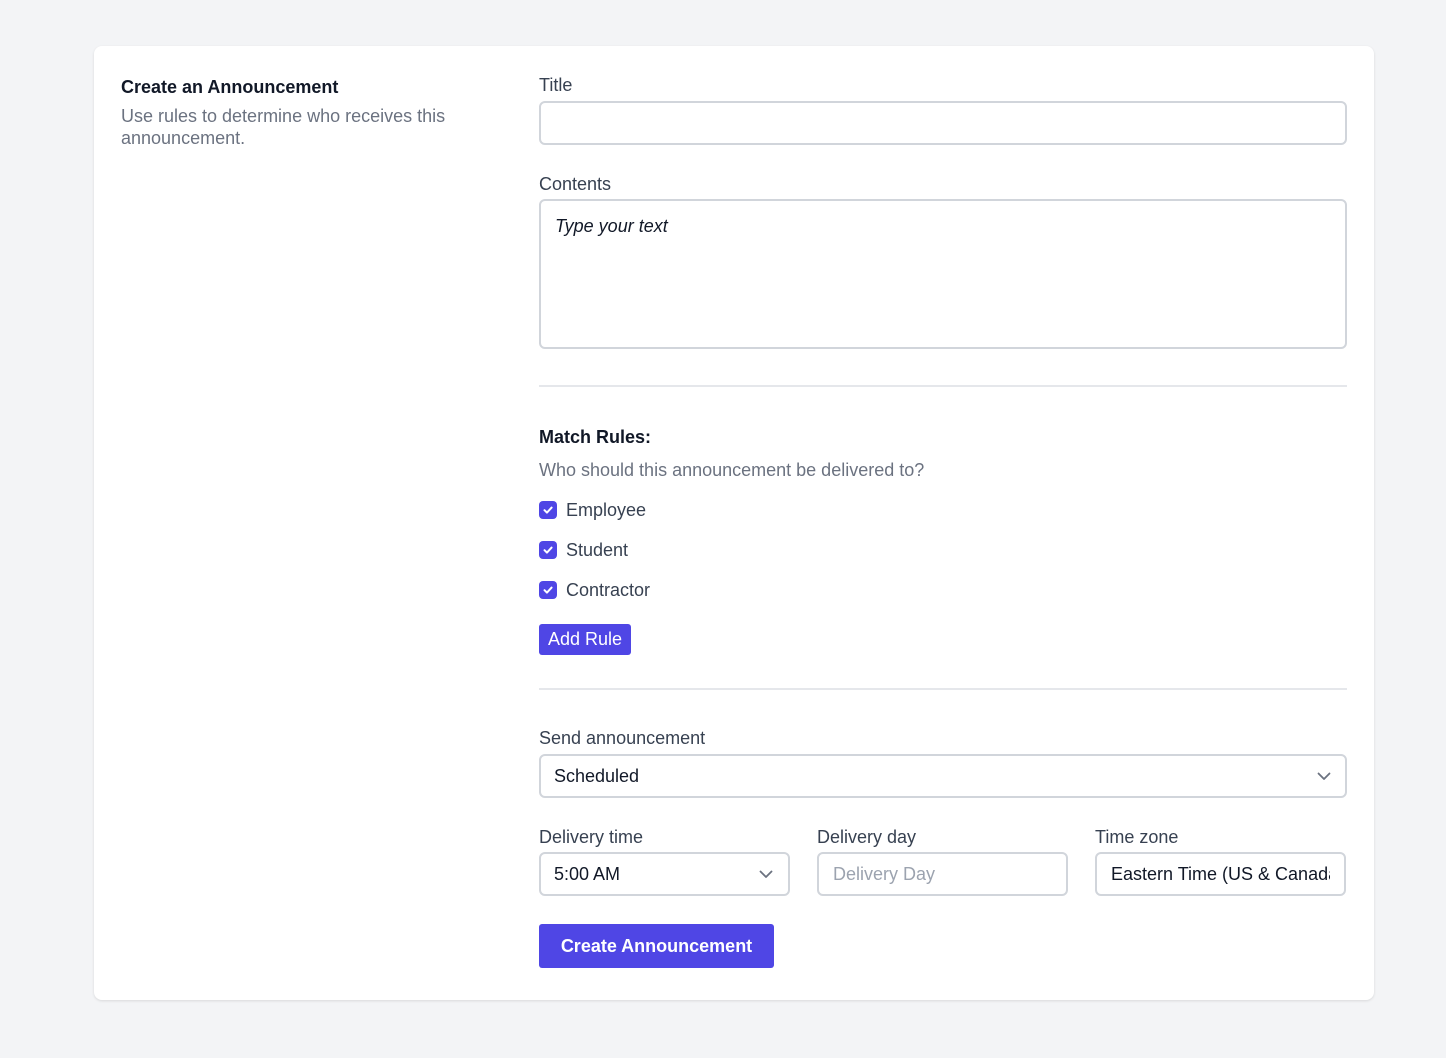  Describe the element at coordinates (943, 590) in the screenshot. I see `rule-option-contractor: Contractor` at that location.